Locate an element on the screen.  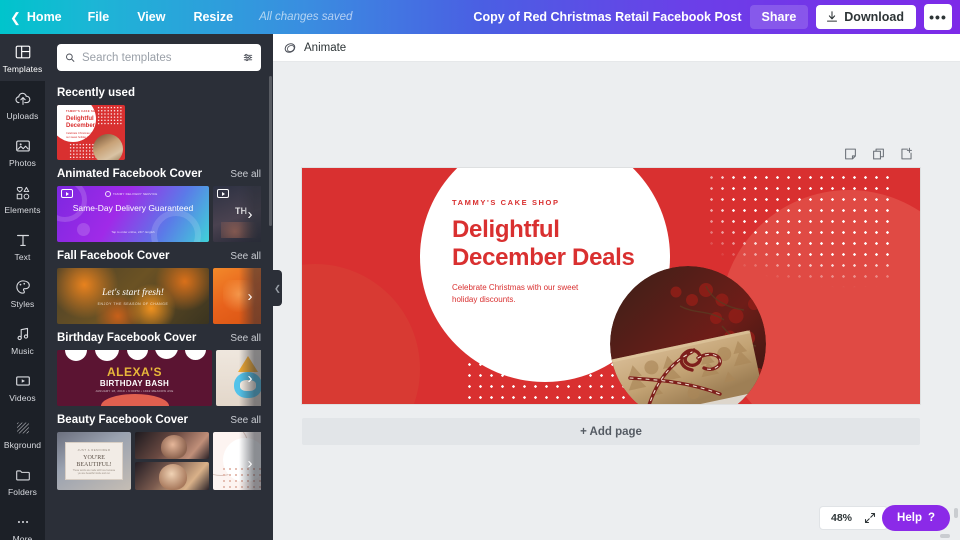
section-header: Birthday Facebook Cover See all is located at coordinates (159, 338).